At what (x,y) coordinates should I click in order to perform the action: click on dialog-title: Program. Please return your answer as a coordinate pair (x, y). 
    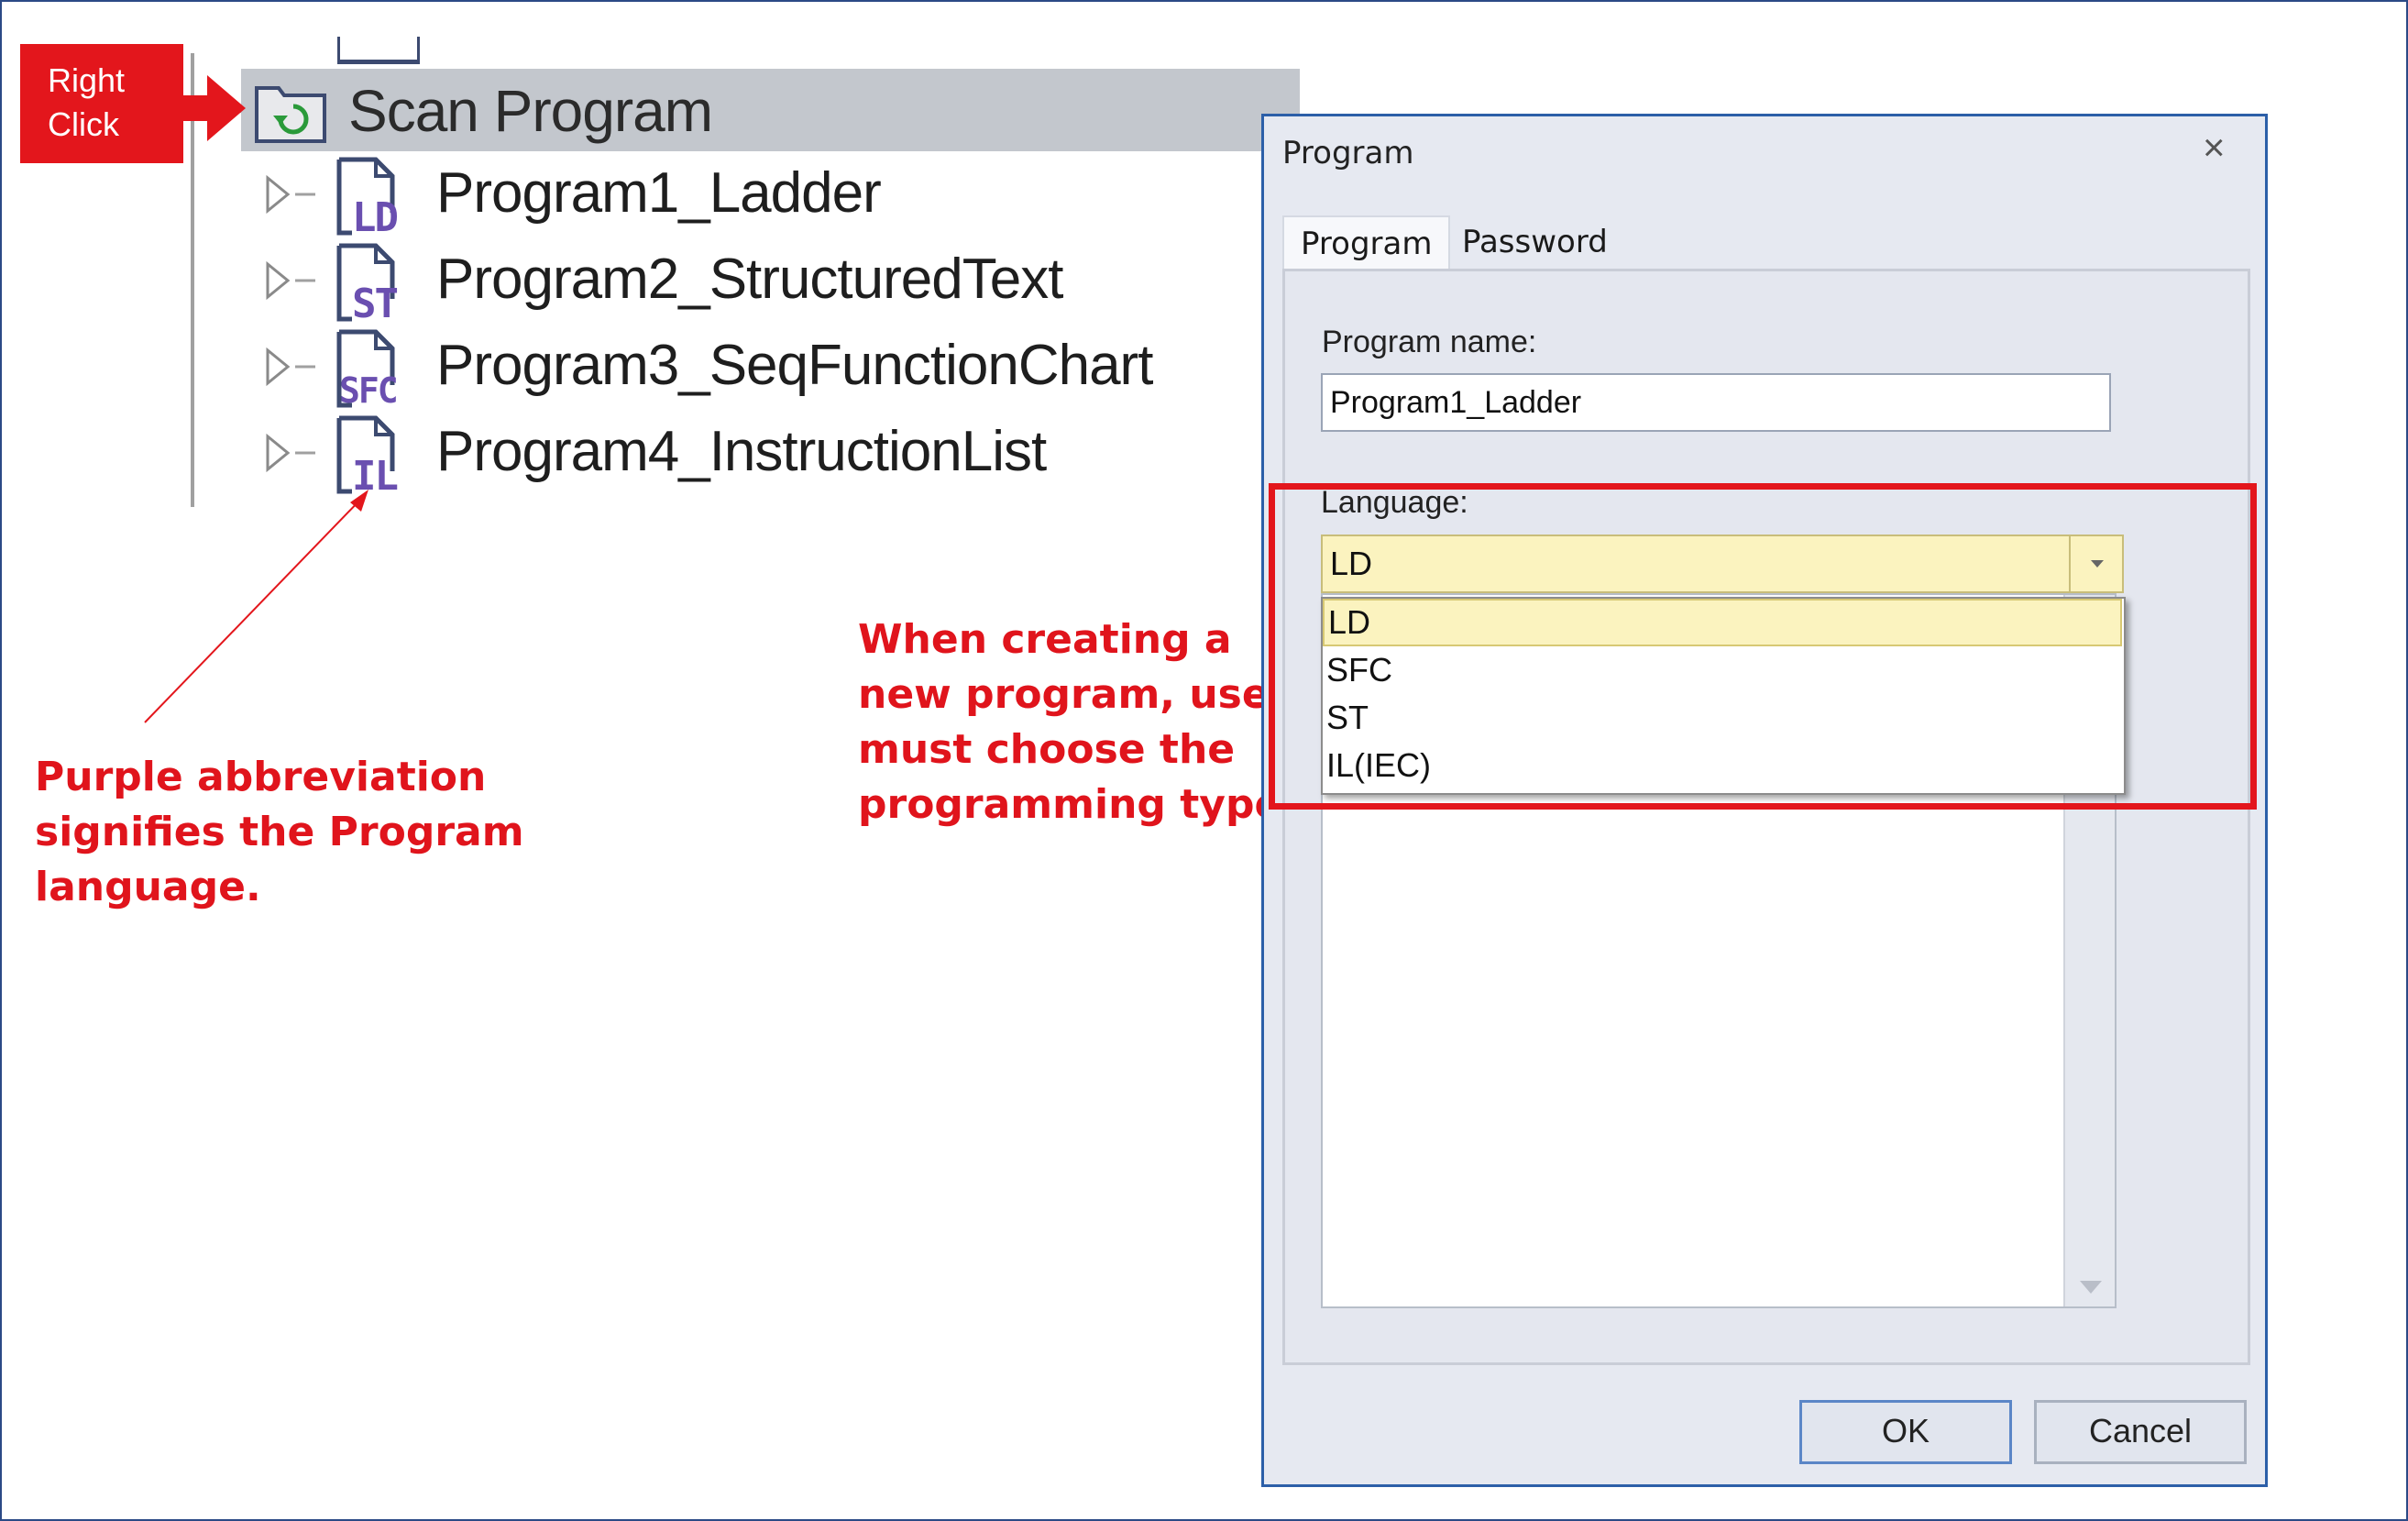
    Looking at the image, I should click on (1348, 153).